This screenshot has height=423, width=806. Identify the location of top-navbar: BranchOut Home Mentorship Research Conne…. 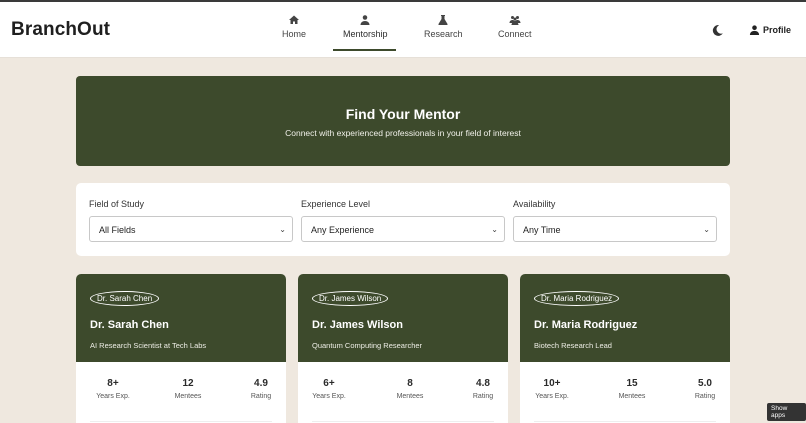
(403, 30).